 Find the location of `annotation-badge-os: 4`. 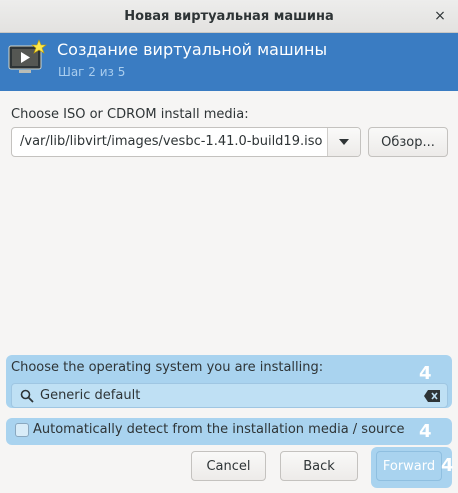

annotation-badge-os: 4 is located at coordinates (425, 373).